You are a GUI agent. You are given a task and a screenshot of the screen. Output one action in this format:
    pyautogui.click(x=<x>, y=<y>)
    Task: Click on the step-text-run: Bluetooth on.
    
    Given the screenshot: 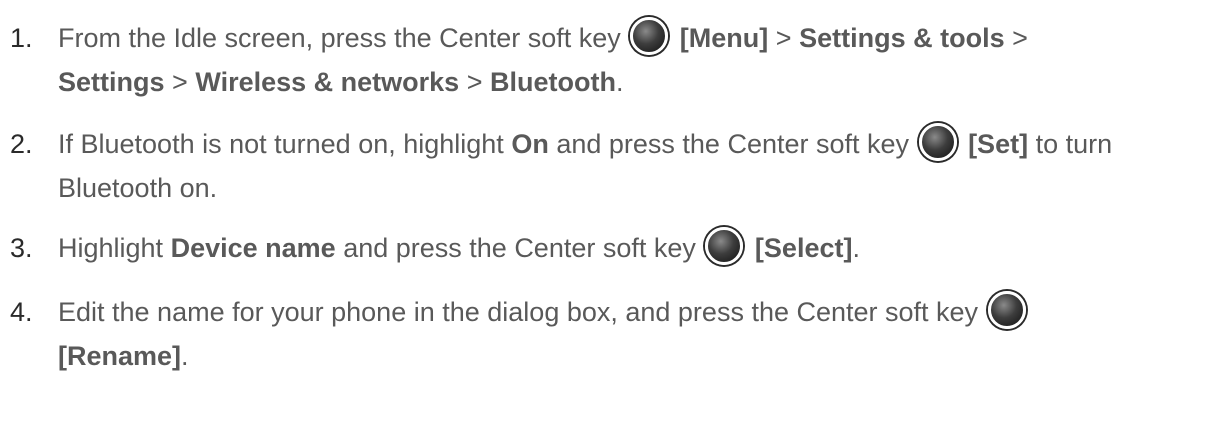 What is the action you would take?
    pyautogui.click(x=138, y=188)
    